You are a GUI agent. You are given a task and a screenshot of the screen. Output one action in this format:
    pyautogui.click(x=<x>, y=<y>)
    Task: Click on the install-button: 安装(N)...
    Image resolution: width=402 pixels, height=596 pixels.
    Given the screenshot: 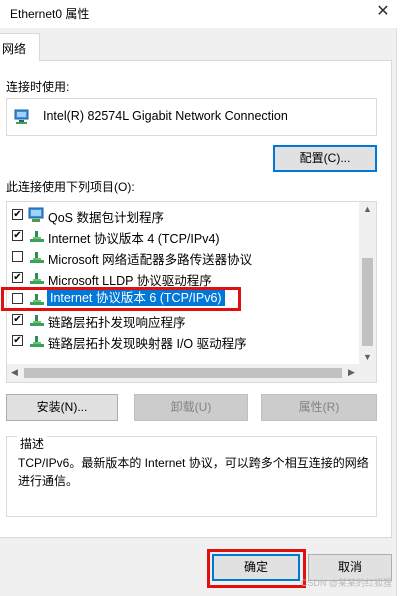 What is the action you would take?
    pyautogui.click(x=62, y=407)
    